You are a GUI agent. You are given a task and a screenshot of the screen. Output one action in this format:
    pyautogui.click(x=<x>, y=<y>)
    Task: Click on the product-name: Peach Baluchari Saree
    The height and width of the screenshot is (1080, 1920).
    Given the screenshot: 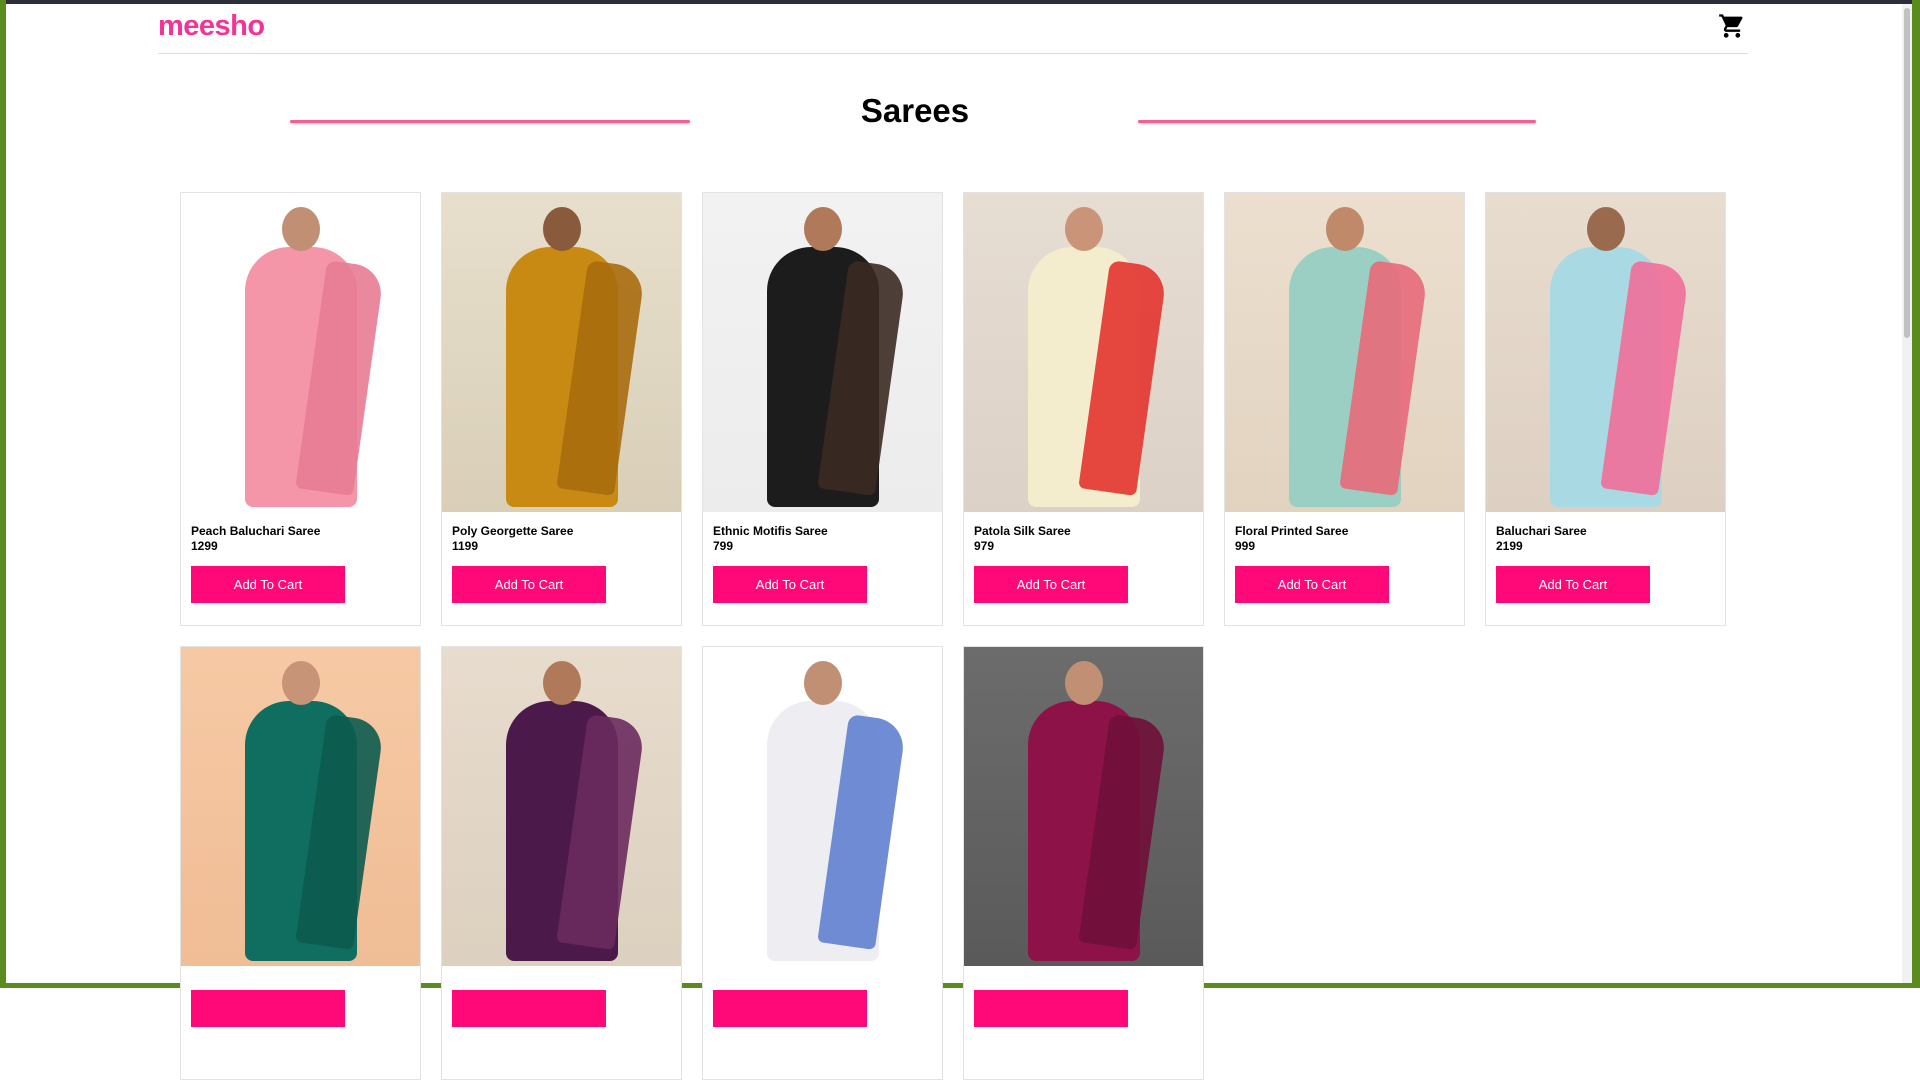 What is the action you would take?
    pyautogui.click(x=256, y=531)
    